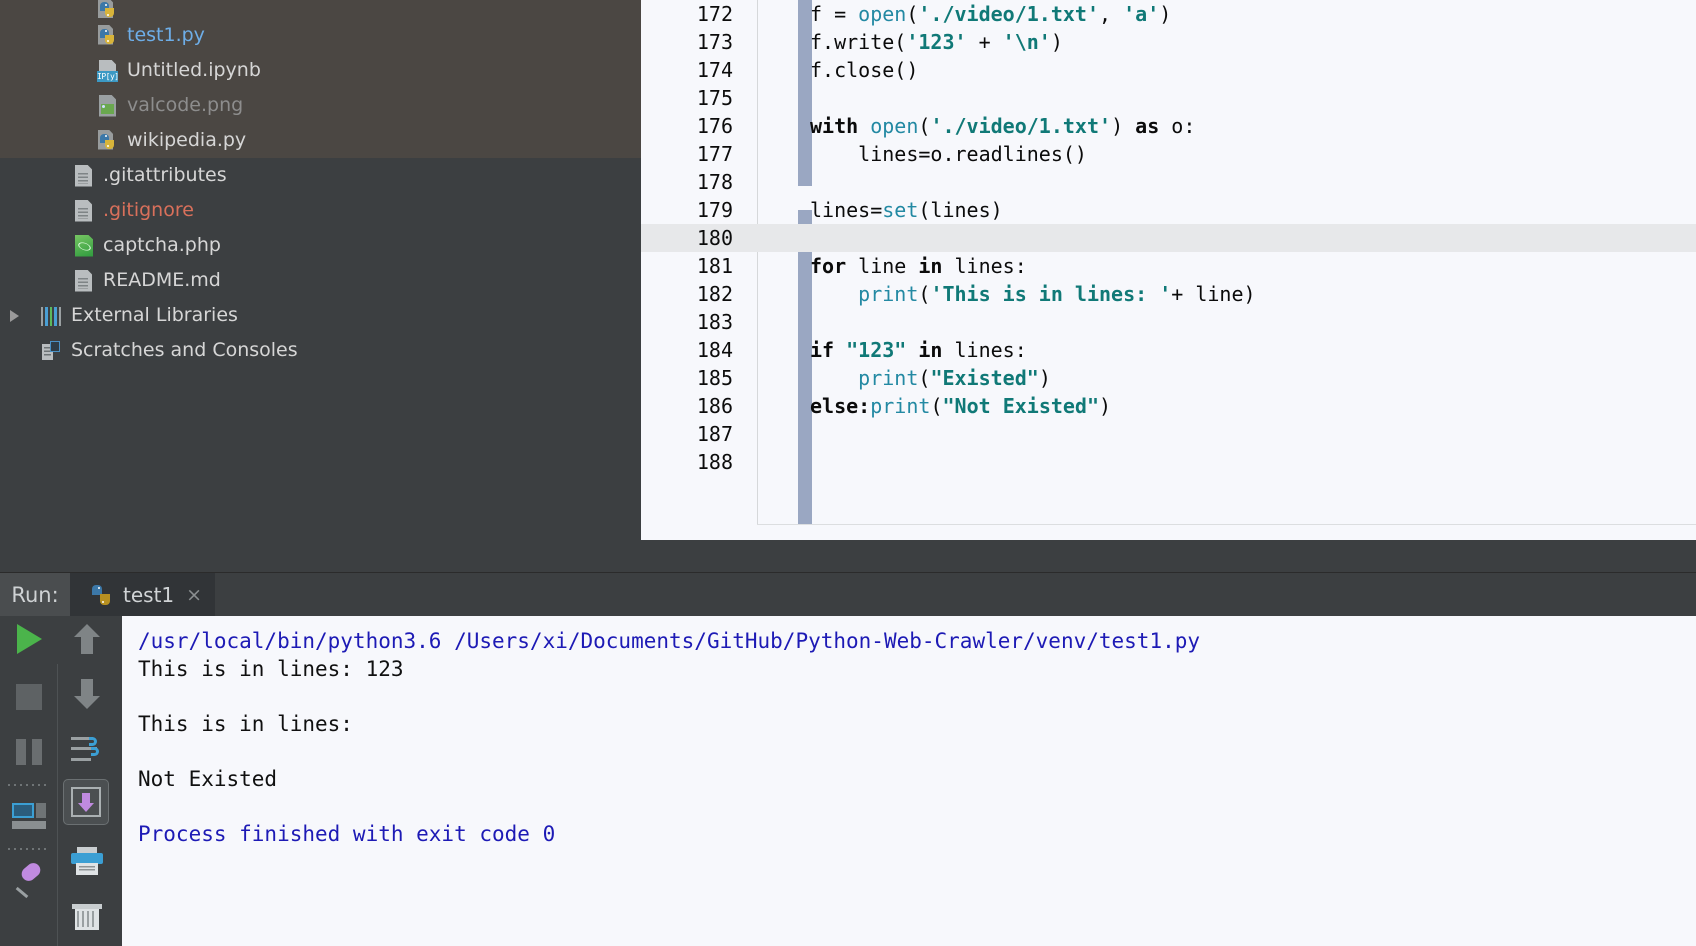 This screenshot has width=1696, height=946. I want to click on arrow-down-icon, so click(87, 694).